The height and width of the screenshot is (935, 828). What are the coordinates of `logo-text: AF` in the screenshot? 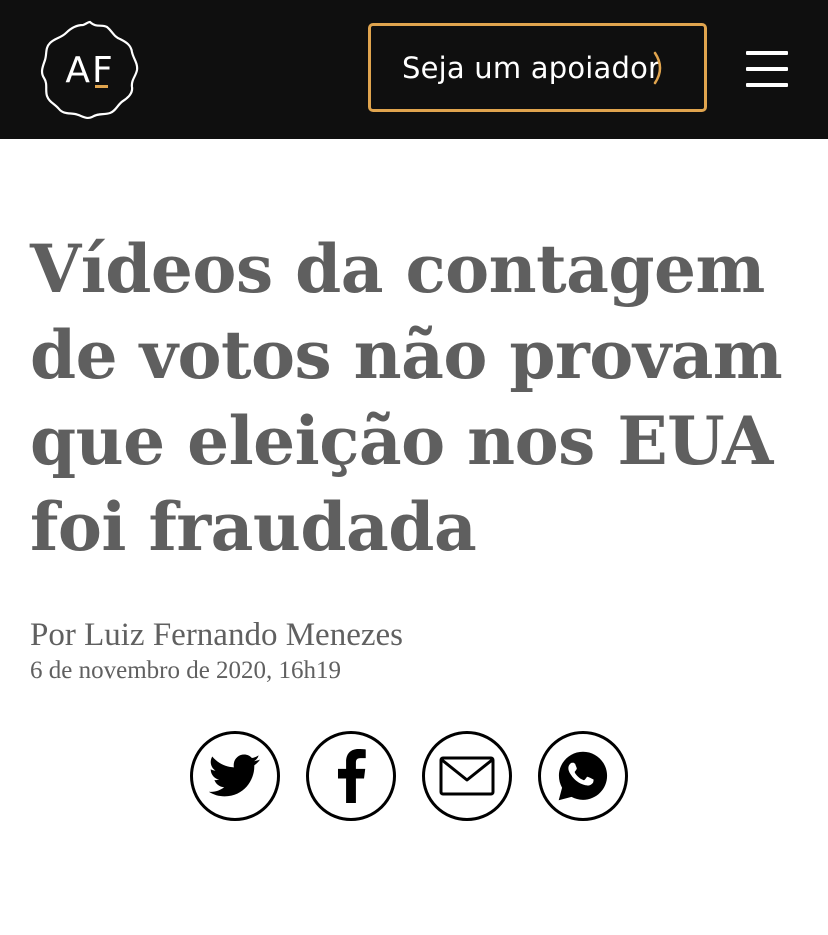 It's located at (90, 70).